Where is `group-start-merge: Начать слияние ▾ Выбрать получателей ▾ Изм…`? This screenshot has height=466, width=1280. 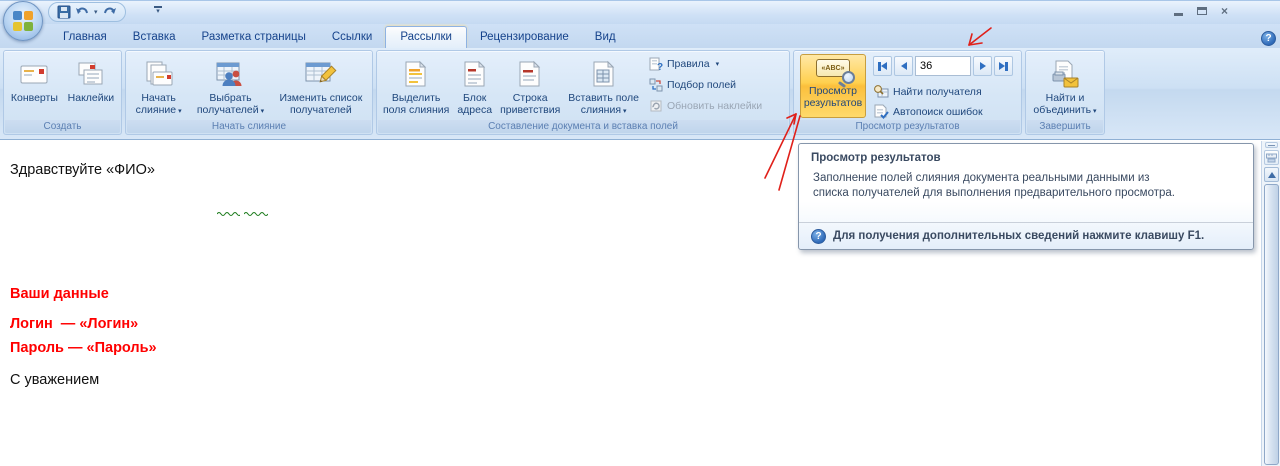
group-start-merge: Начать слияние ▾ Выбрать получателей ▾ Изм… is located at coordinates (249, 92).